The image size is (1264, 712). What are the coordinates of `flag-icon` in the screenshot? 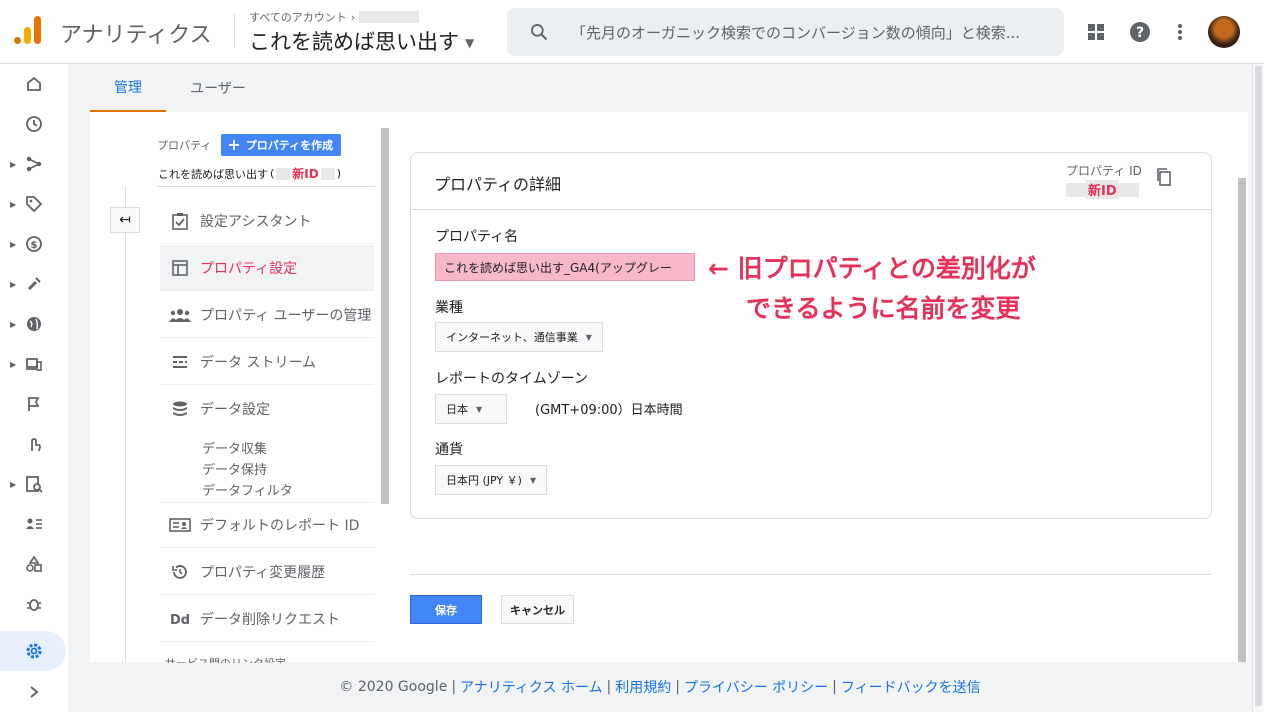 It's located at (34, 404).